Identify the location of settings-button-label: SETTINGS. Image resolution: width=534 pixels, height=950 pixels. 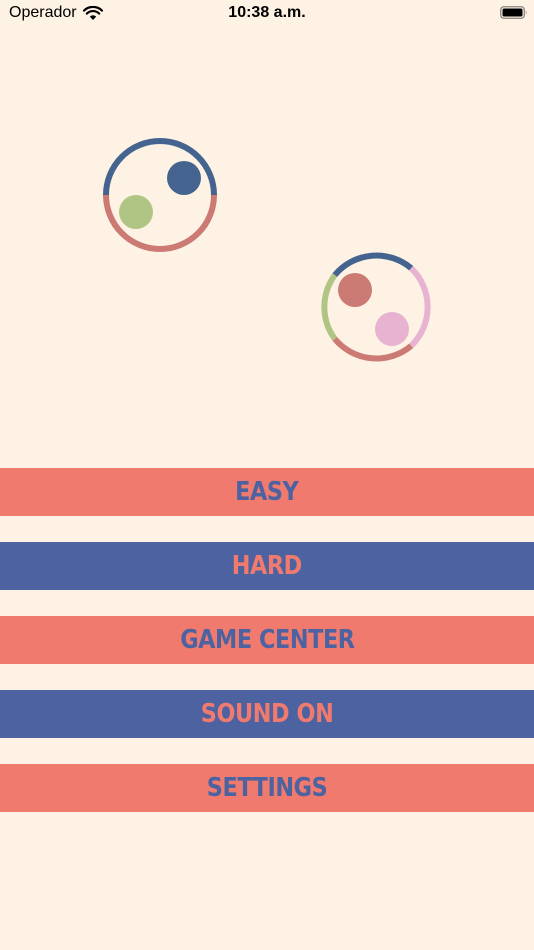
(267, 788).